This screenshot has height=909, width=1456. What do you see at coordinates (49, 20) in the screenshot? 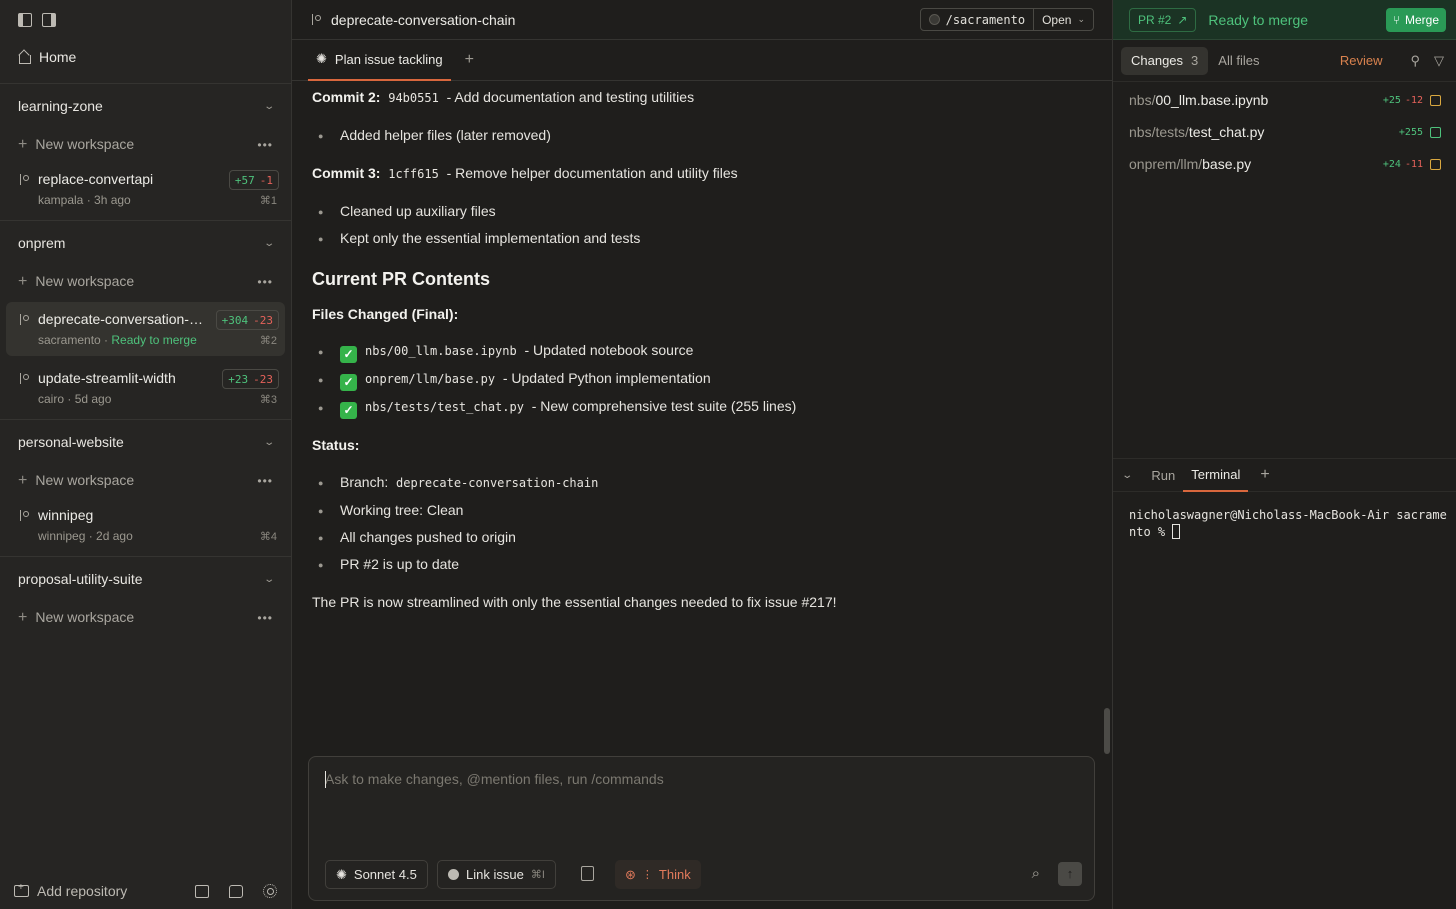
I see `toggle-panel-icon` at bounding box center [49, 20].